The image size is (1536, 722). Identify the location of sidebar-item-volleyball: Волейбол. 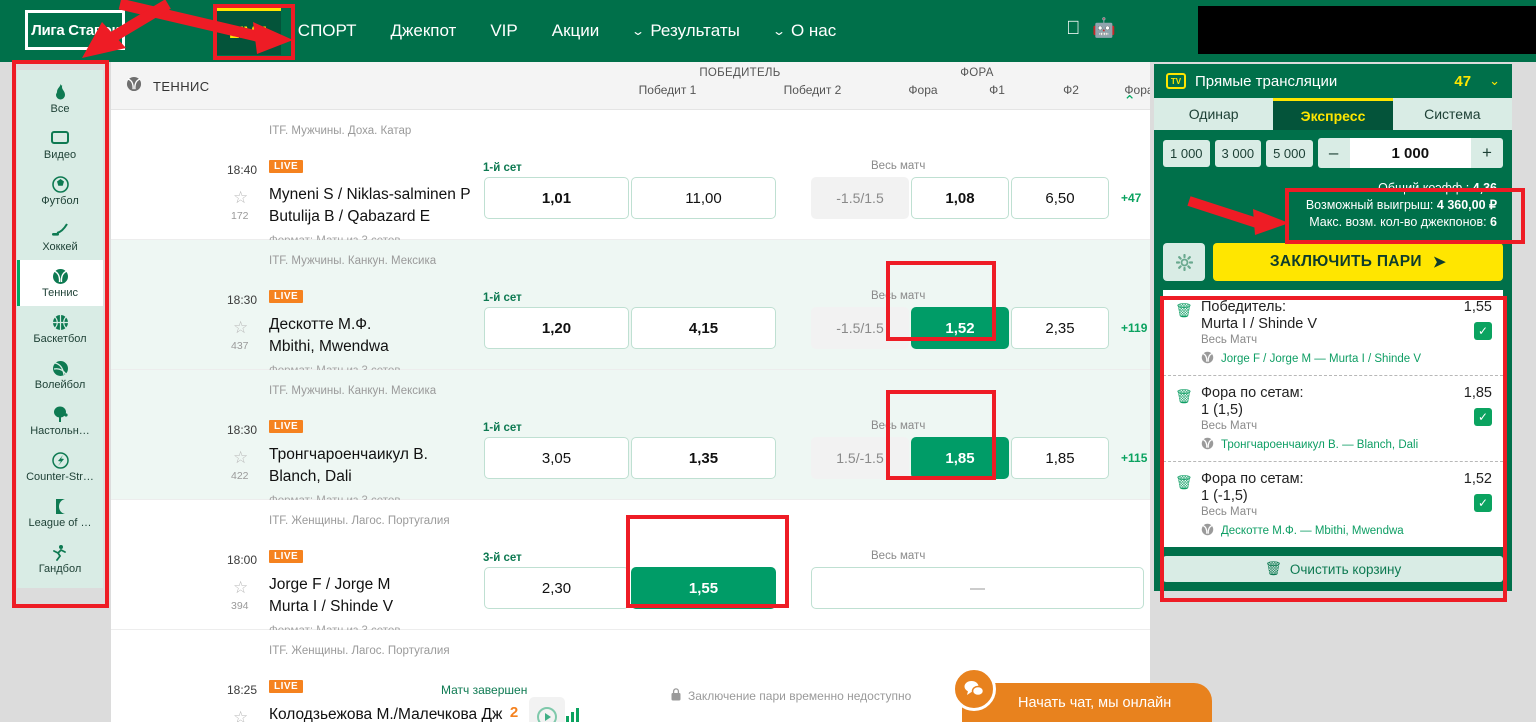
(60, 375).